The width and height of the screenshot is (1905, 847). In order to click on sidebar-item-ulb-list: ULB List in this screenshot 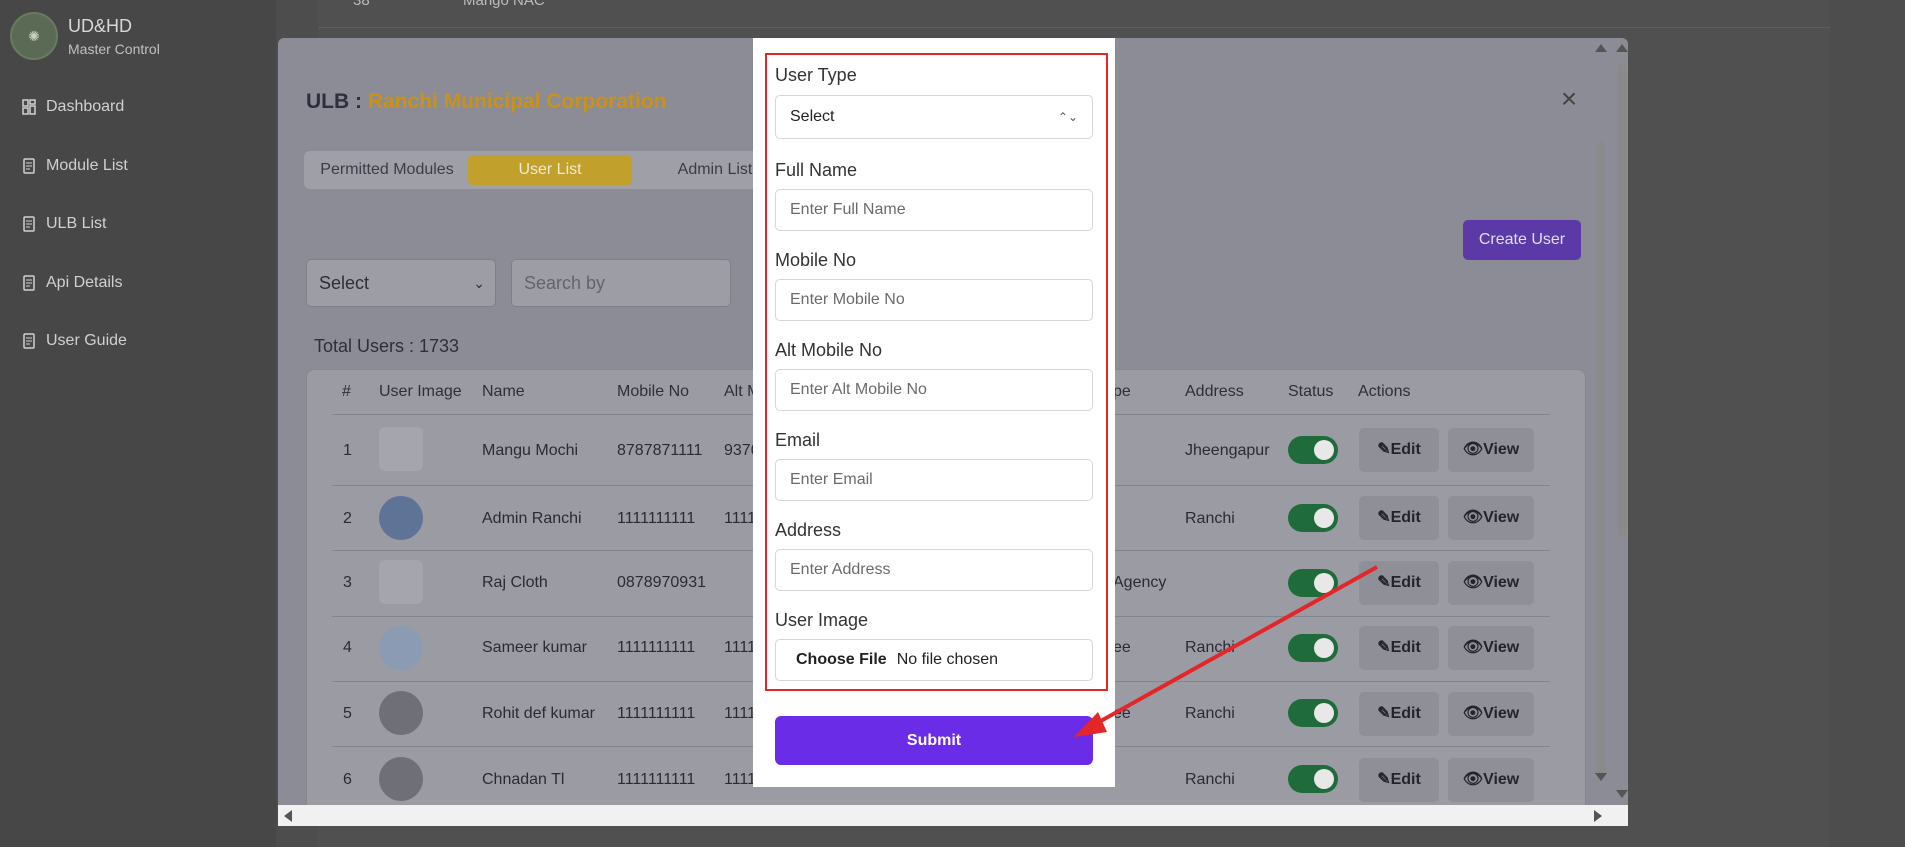, I will do `click(64, 224)`.